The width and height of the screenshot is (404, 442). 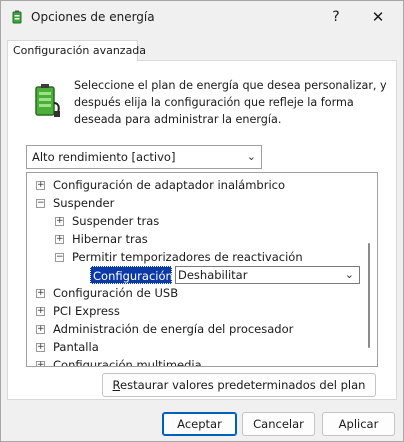 I want to click on tree-item-label: Configuración de adaptador inalámbrico, so click(x=169, y=185).